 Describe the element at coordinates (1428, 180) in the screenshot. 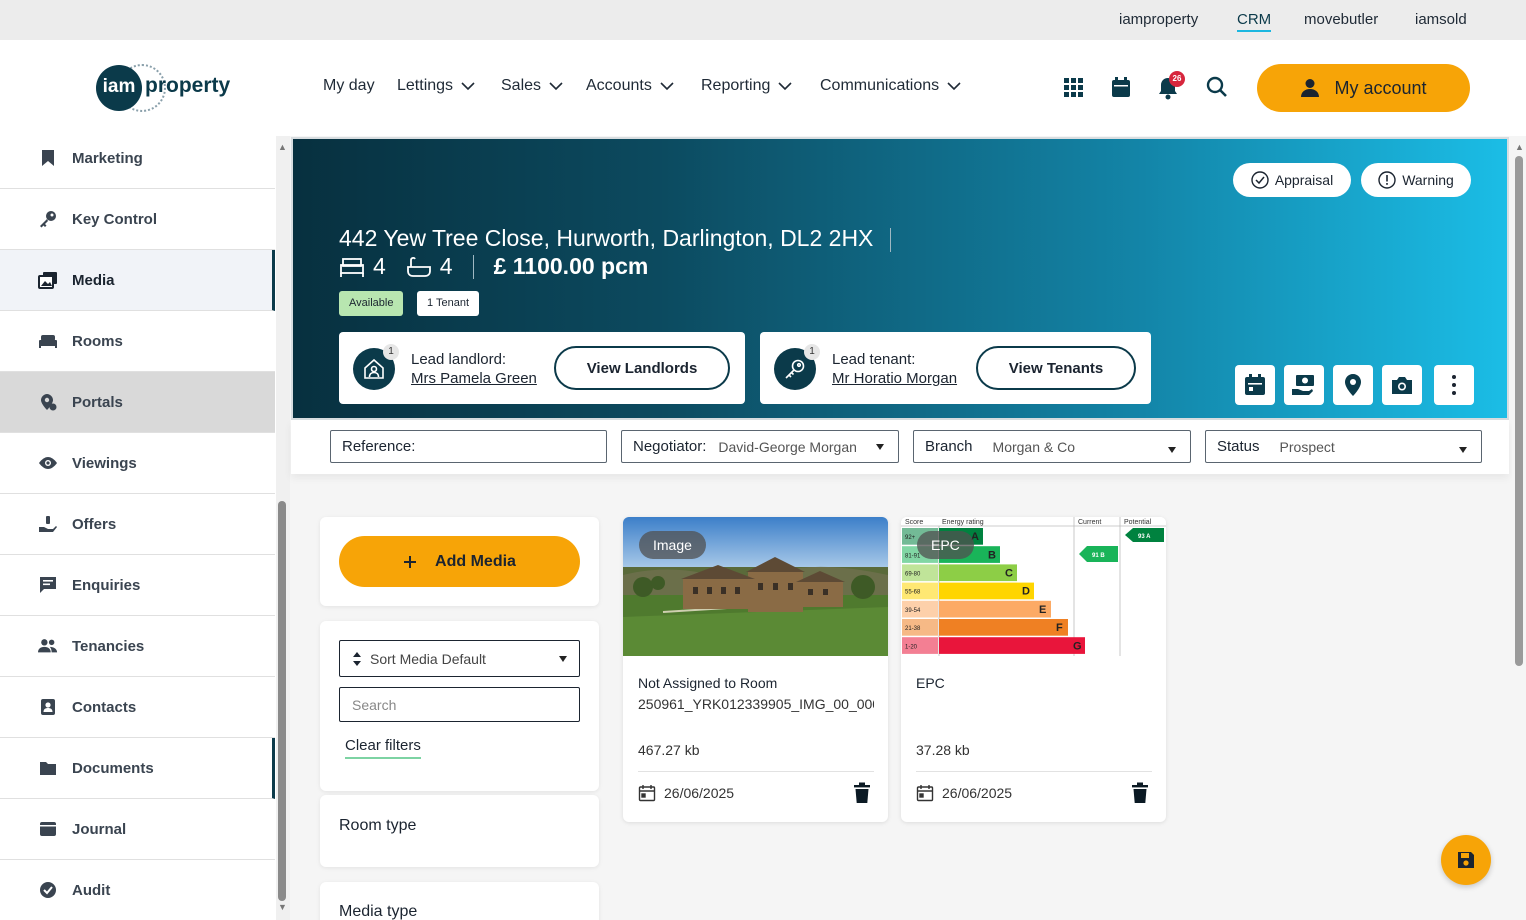

I see `warning-label: Warning` at that location.